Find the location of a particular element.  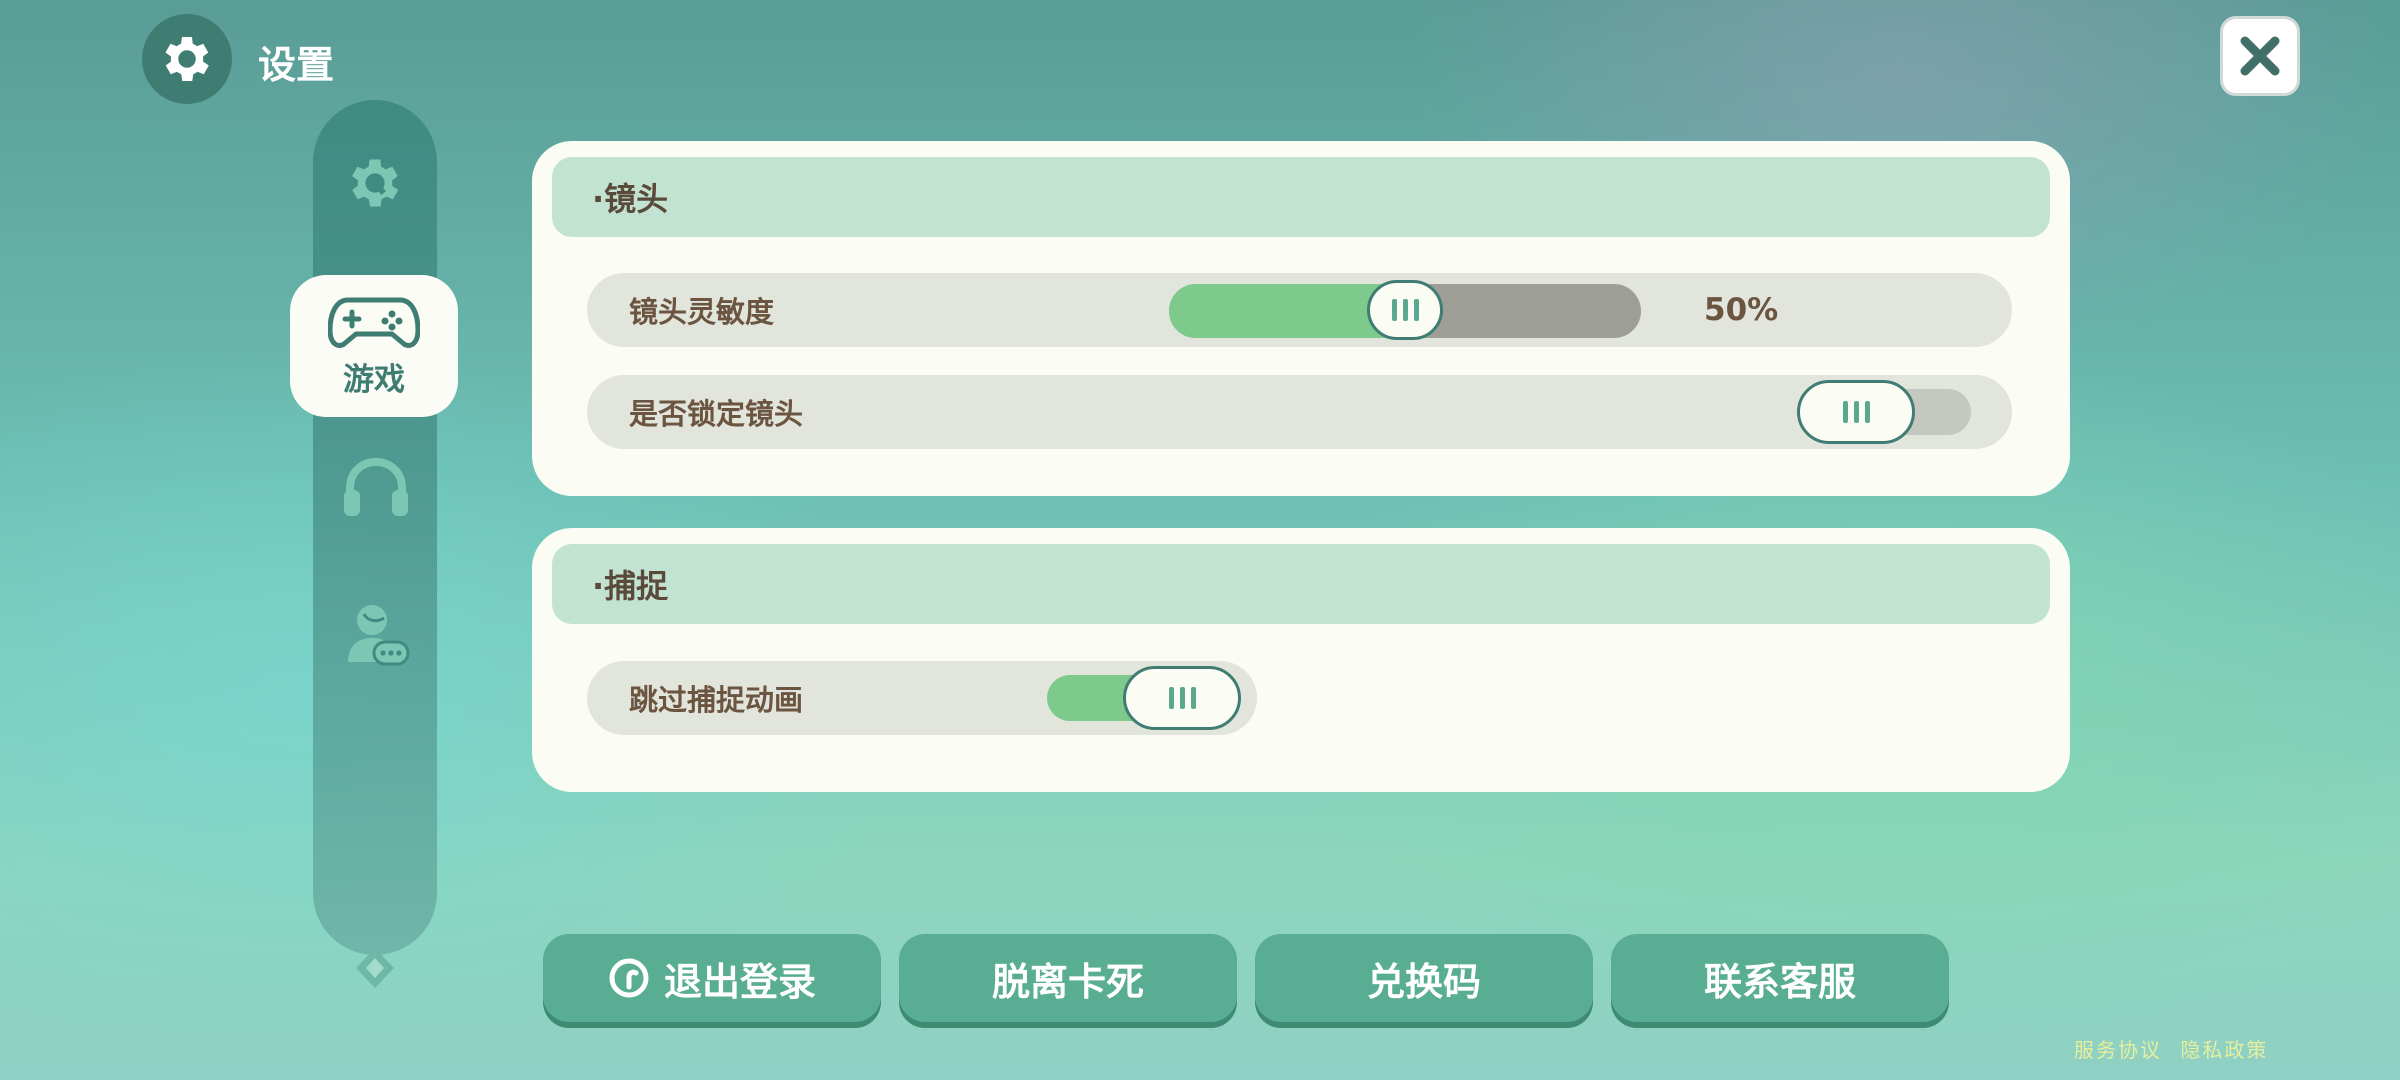

skip-animation-toggle-knob is located at coordinates (1182, 698).